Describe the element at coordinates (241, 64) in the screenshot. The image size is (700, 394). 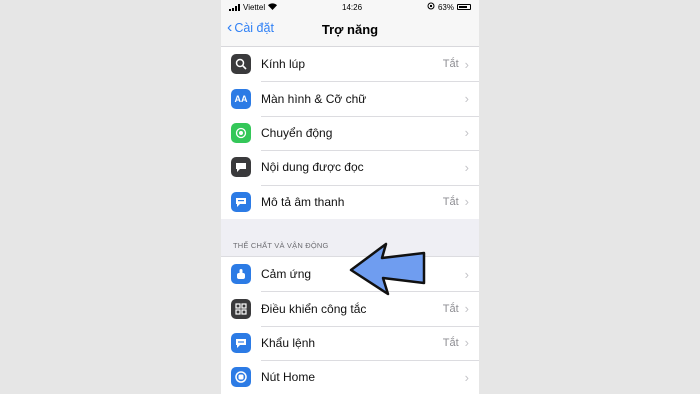
I see `magnifier-icon` at that location.